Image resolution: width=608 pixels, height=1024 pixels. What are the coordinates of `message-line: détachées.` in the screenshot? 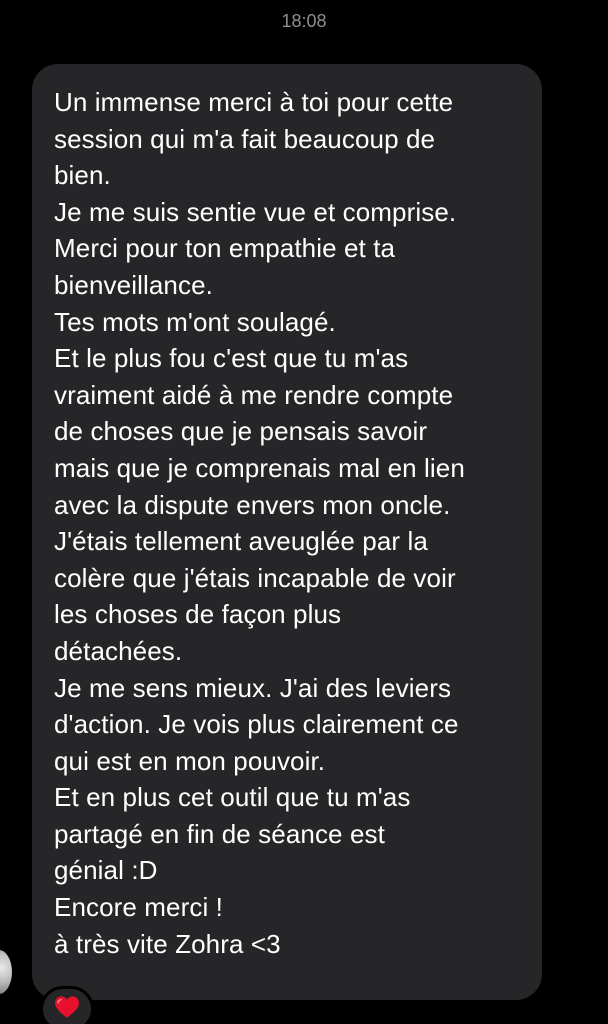 It's located at (118, 650).